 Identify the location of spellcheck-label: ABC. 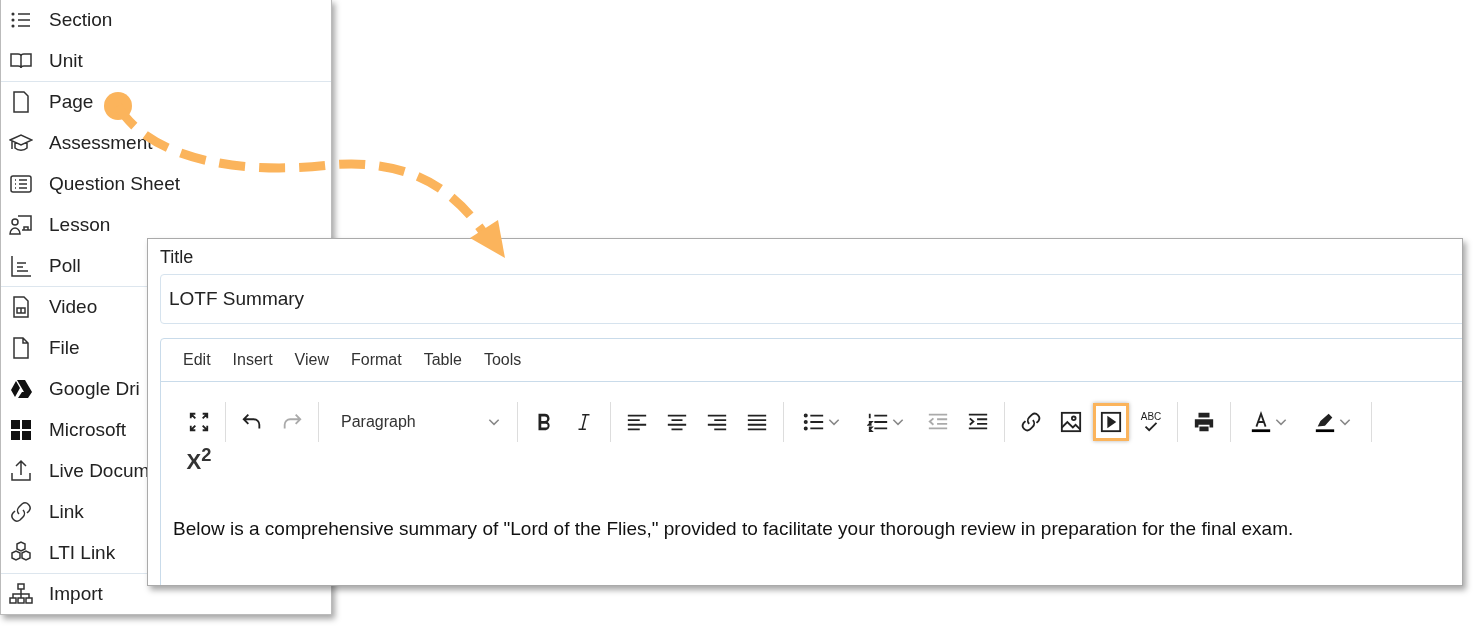
(1151, 416).